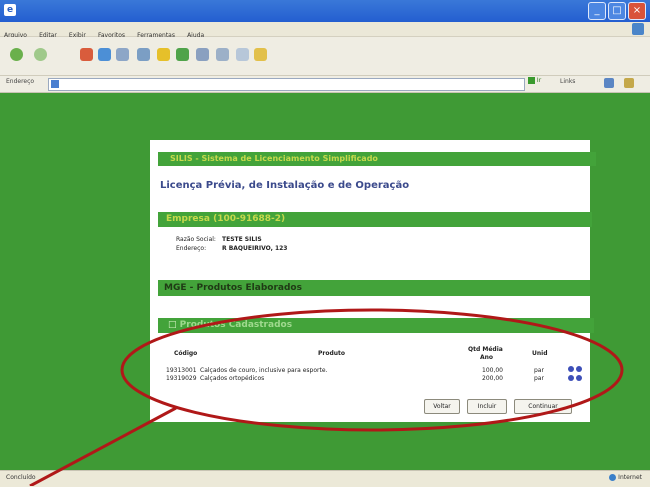 This screenshot has width=650, height=487. Describe the element at coordinates (485, 349) in the screenshot. I see `col-qtd-header: Qtd Média` at that location.